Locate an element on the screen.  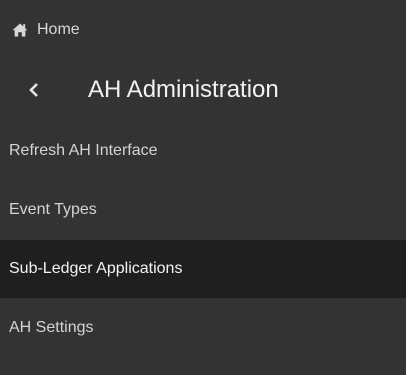
home-label: Home is located at coordinates (58, 29).